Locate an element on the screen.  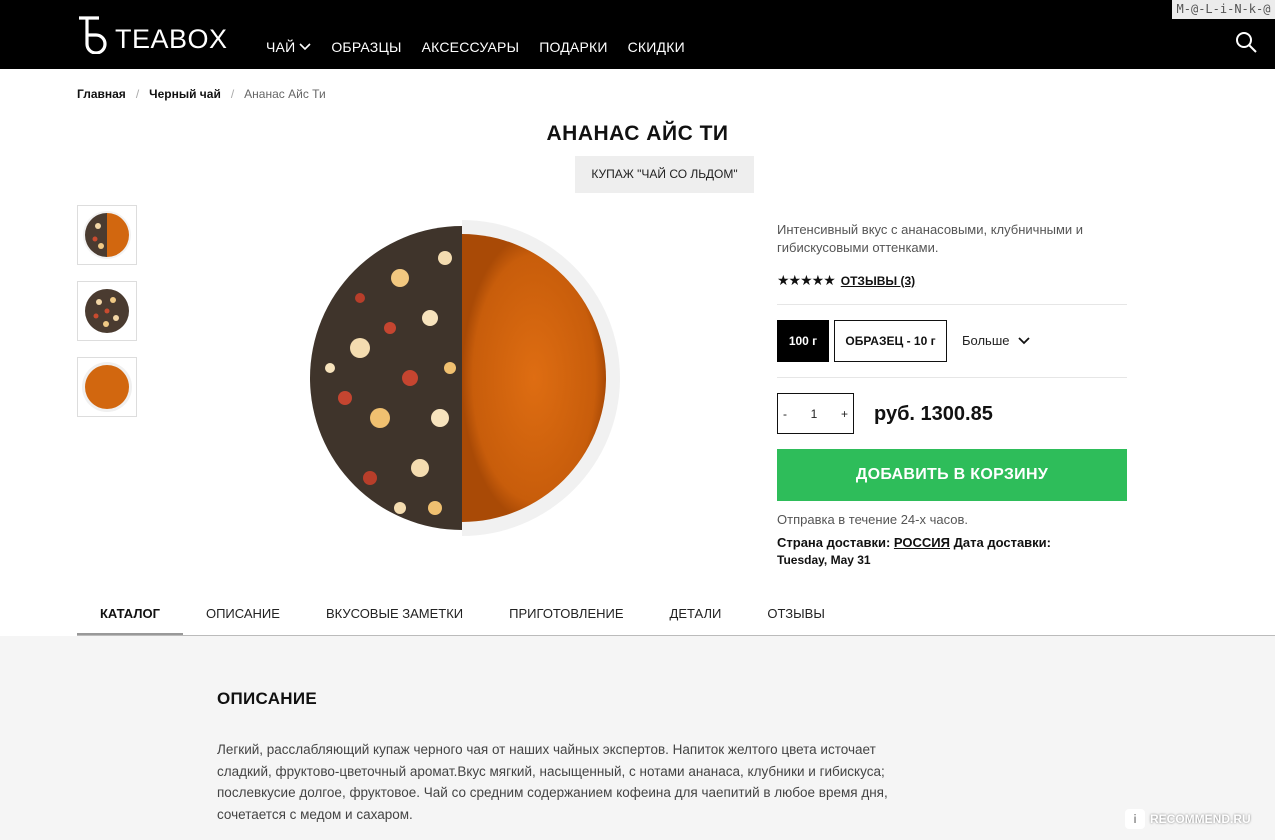
quantity-minus-button: - is located at coordinates (785, 414).